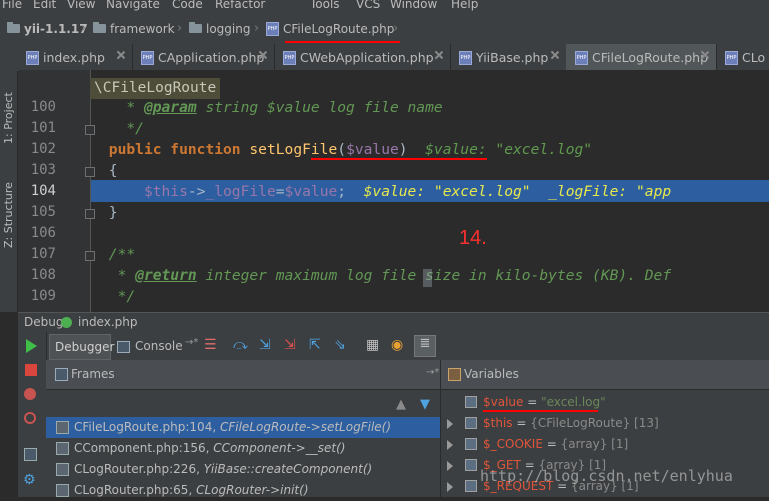  Describe the element at coordinates (31, 370) in the screenshot. I see `stop-icon` at that location.